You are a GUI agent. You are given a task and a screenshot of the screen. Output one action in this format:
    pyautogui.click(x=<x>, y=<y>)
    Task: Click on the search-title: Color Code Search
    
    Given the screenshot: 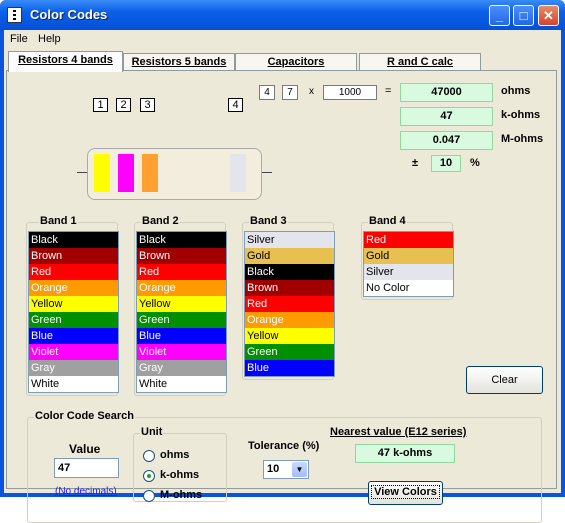 What is the action you would take?
    pyautogui.click(x=85, y=416)
    